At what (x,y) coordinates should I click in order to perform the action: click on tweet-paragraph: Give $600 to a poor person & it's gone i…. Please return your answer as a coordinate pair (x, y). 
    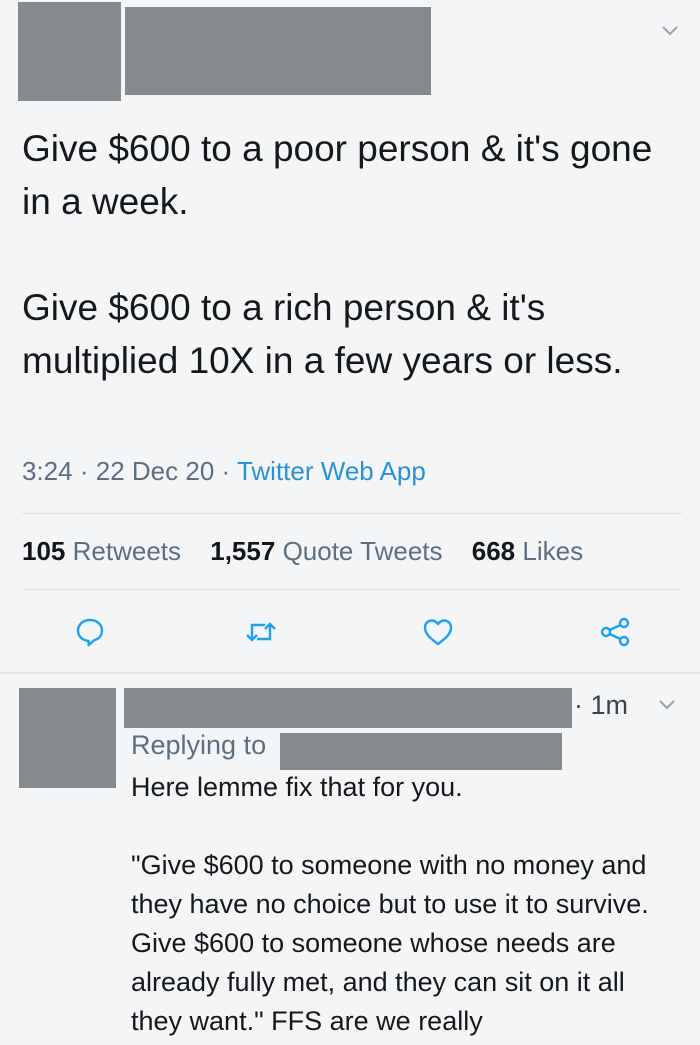
    Looking at the image, I should click on (337, 175).